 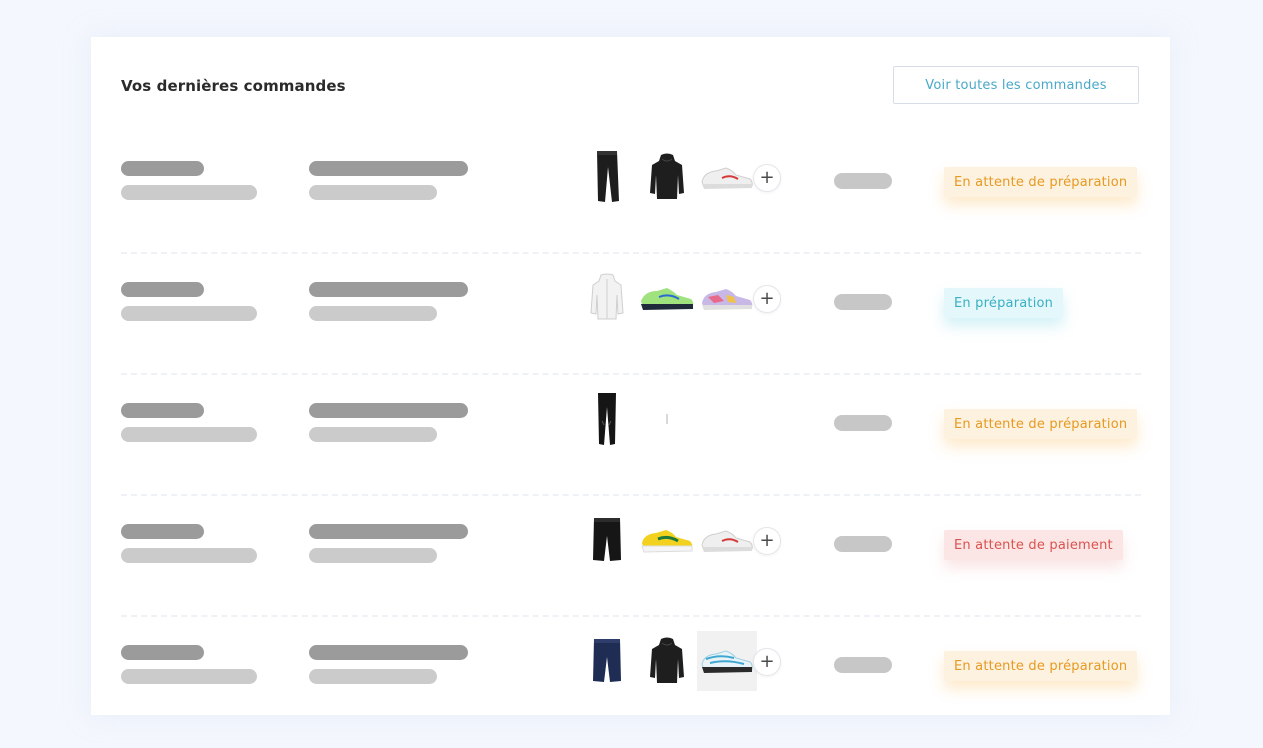 I want to click on order-row: + En préparation, so click(x=631, y=314).